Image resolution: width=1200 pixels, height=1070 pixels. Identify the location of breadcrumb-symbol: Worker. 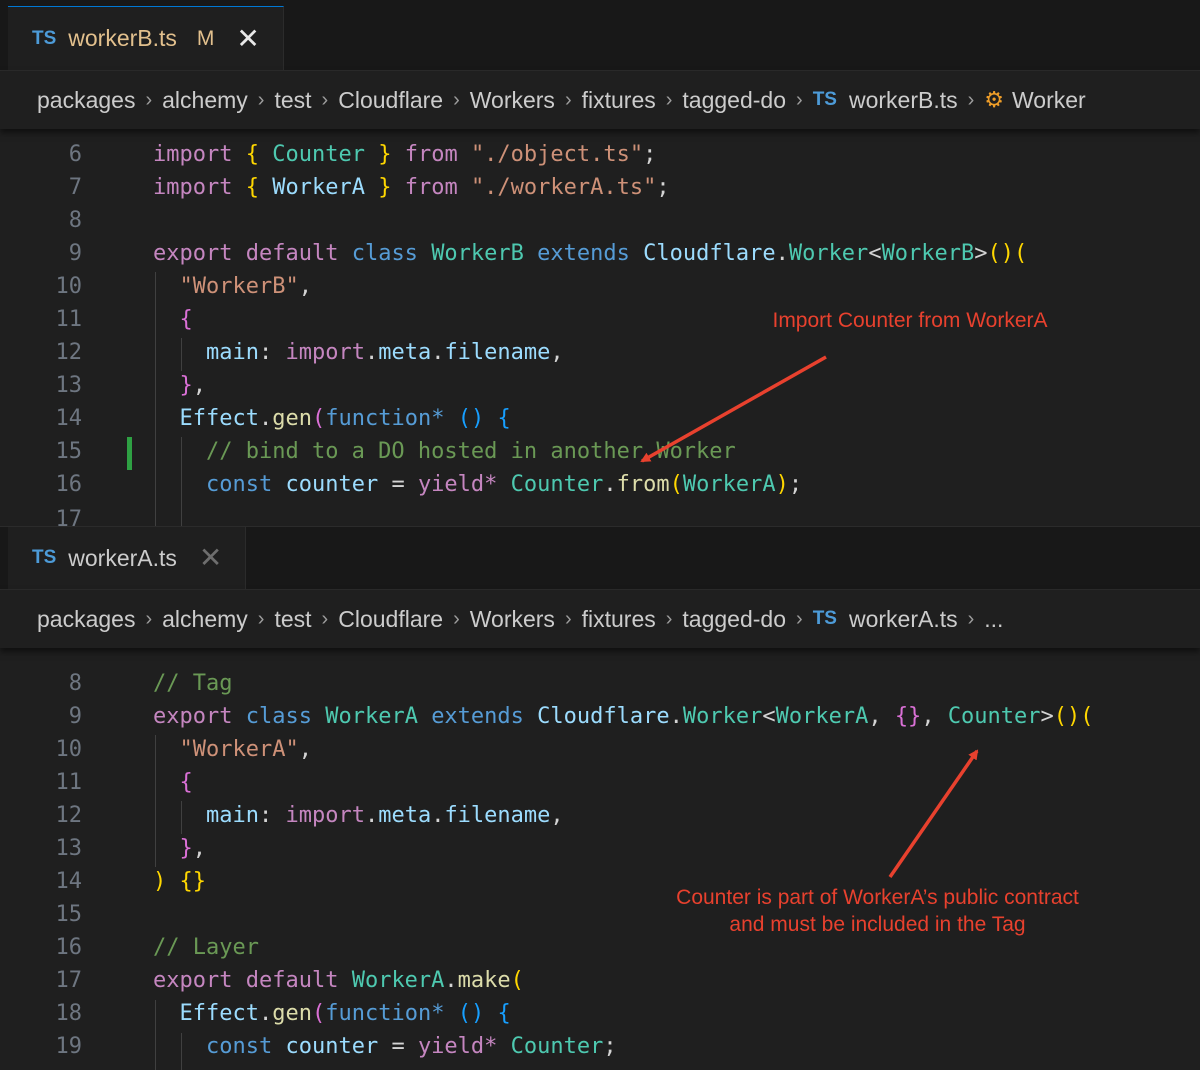
(1049, 100).